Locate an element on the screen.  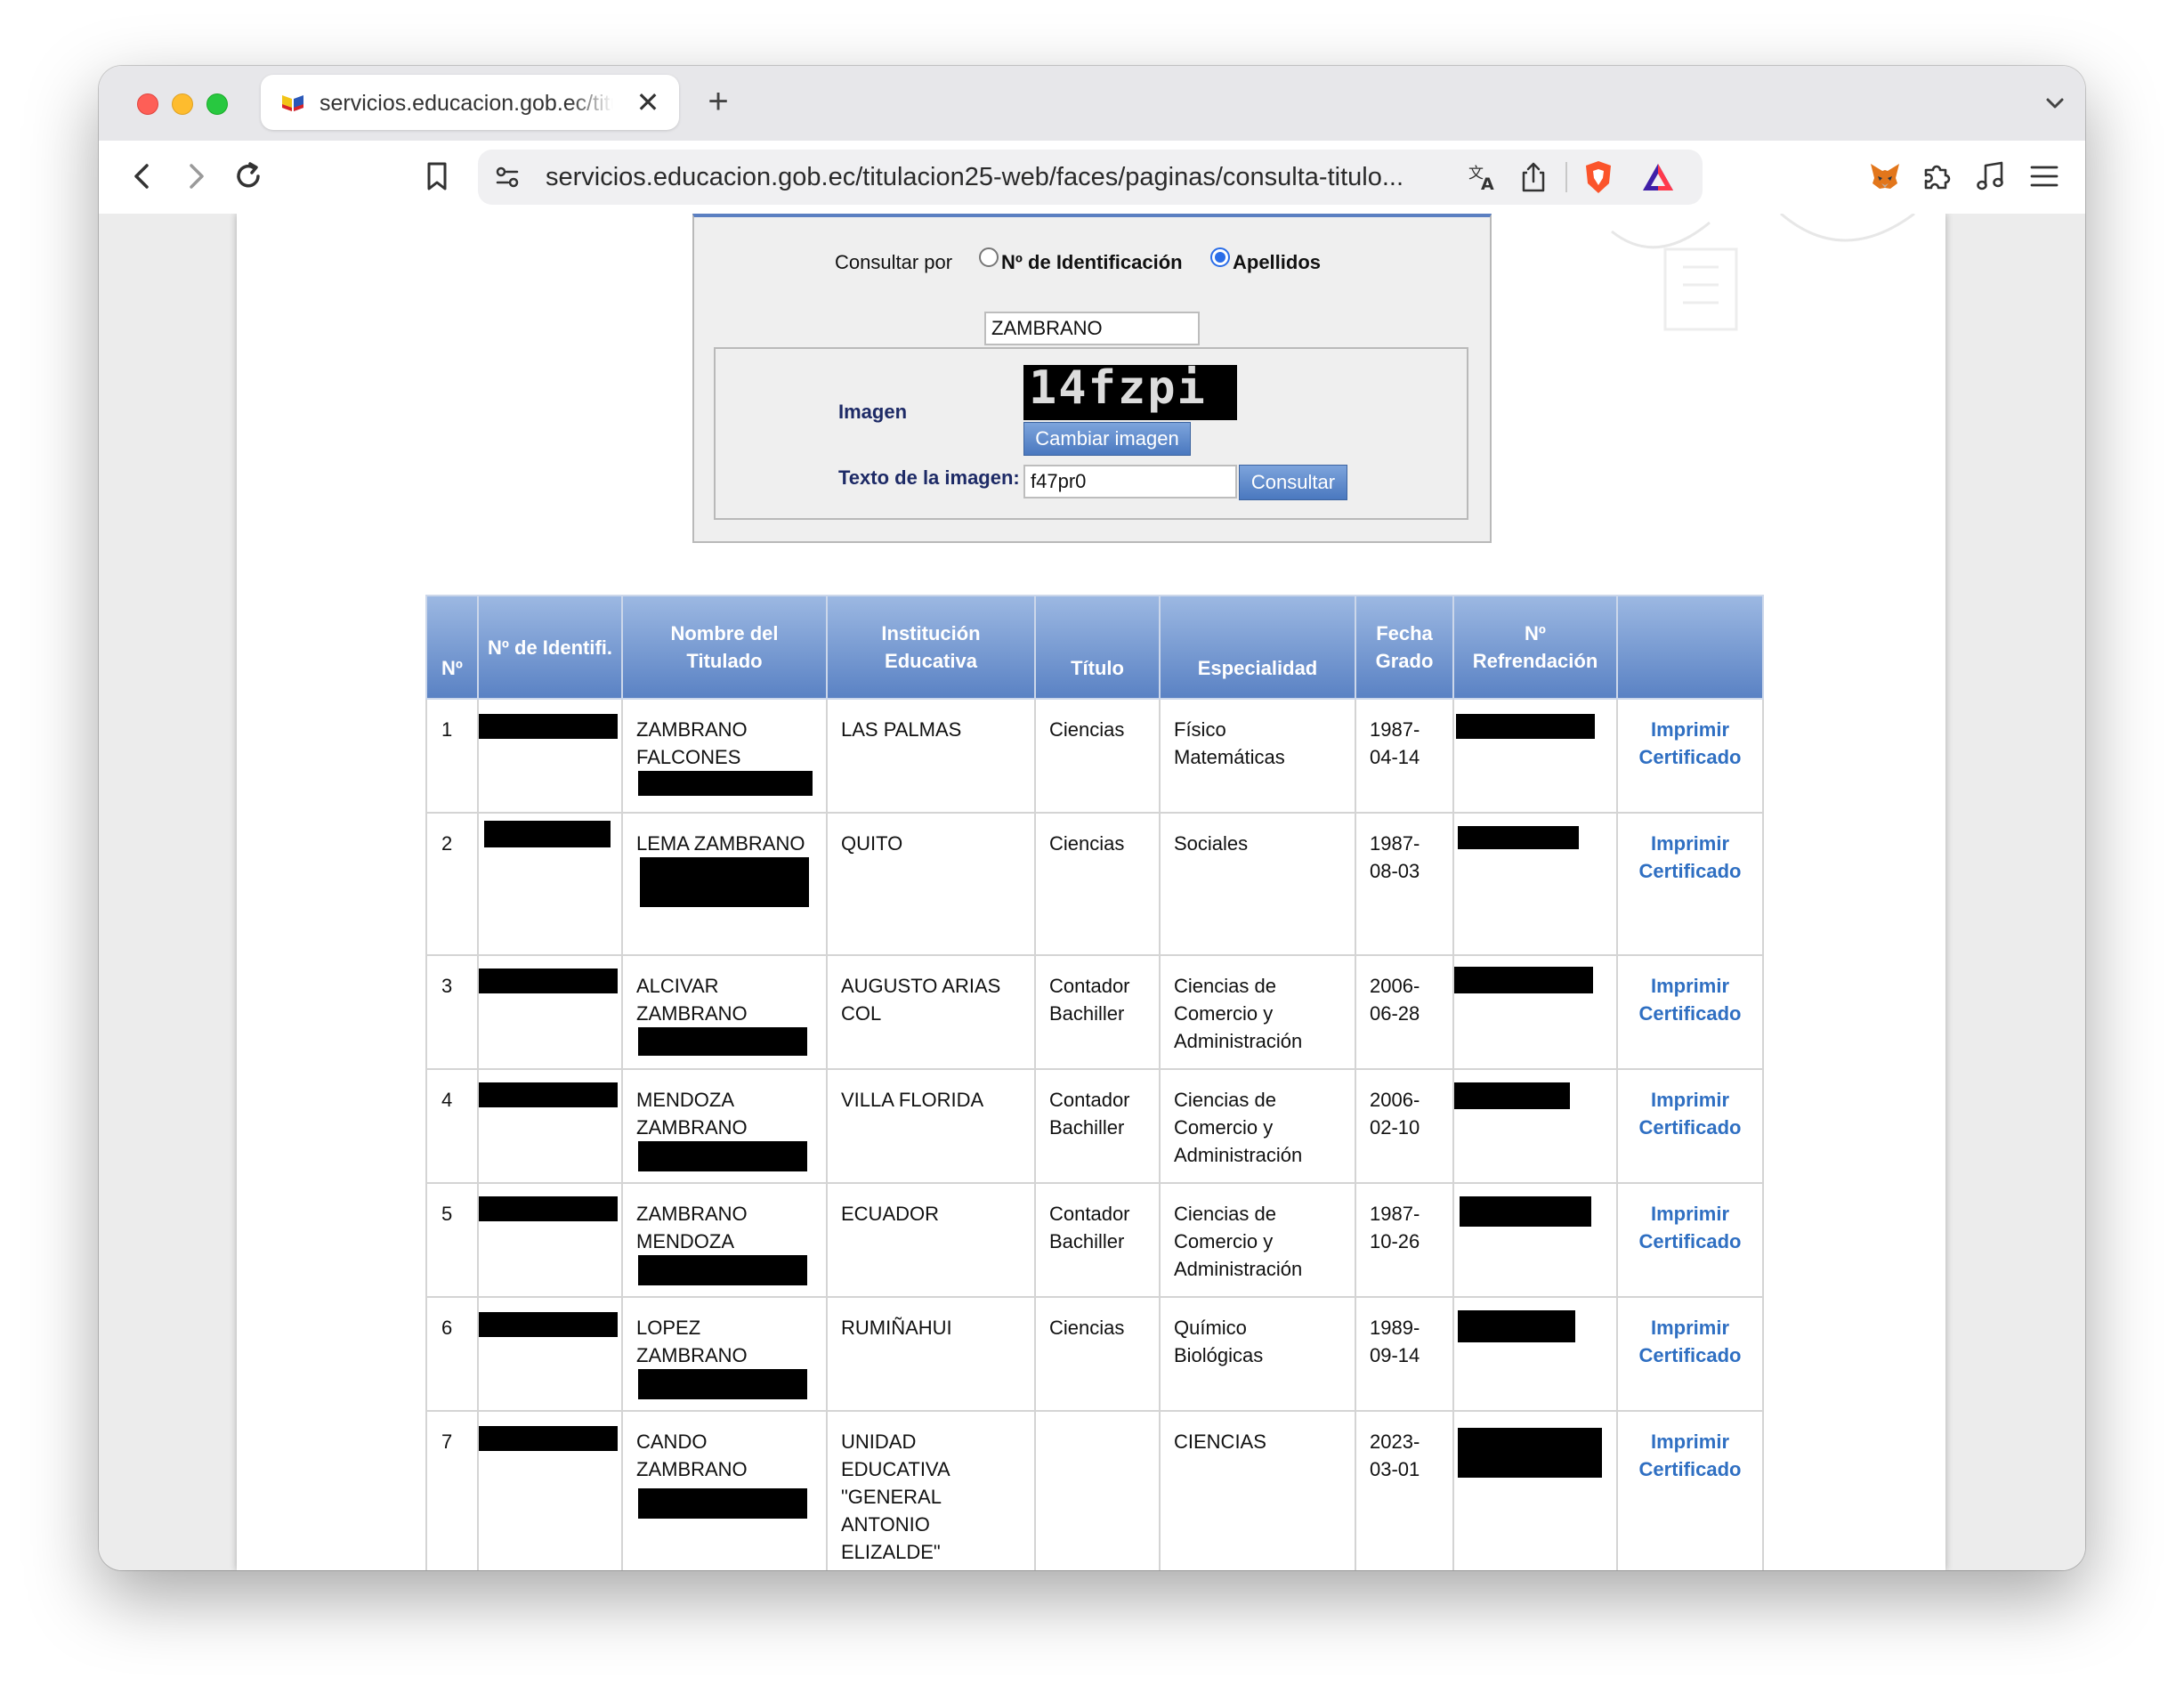
radio-identificacion-label: Nº de Identificación is located at coordinates (1092, 262).